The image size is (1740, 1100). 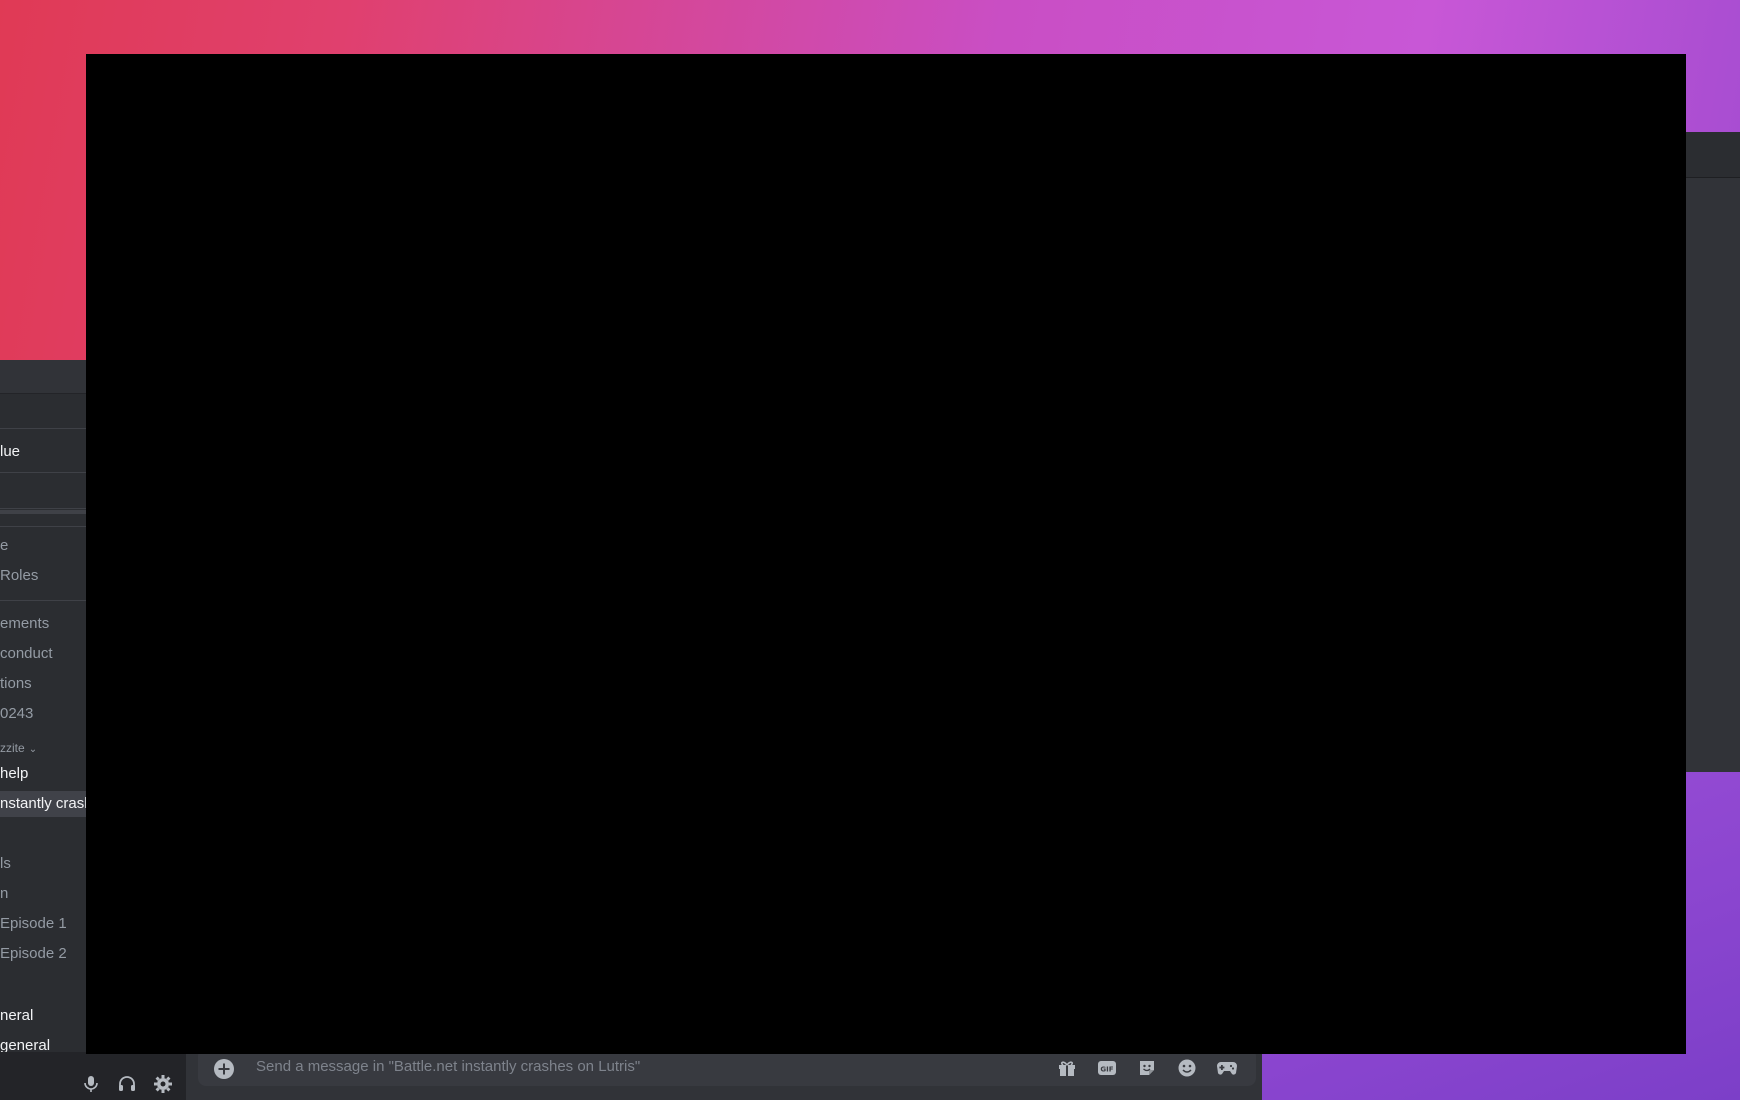 What do you see at coordinates (5, 864) in the screenshot?
I see `sidebar-item-ls: ls` at bounding box center [5, 864].